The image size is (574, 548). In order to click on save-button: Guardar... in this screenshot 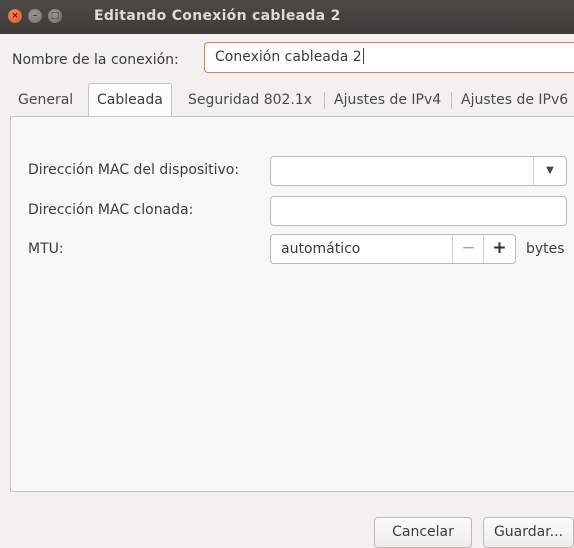, I will do `click(528, 532)`.